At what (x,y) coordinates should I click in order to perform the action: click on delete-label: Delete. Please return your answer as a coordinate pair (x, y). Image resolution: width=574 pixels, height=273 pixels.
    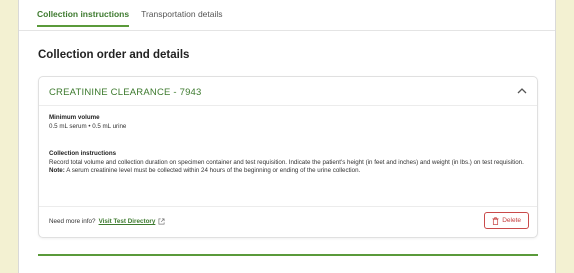
    Looking at the image, I should click on (511, 220).